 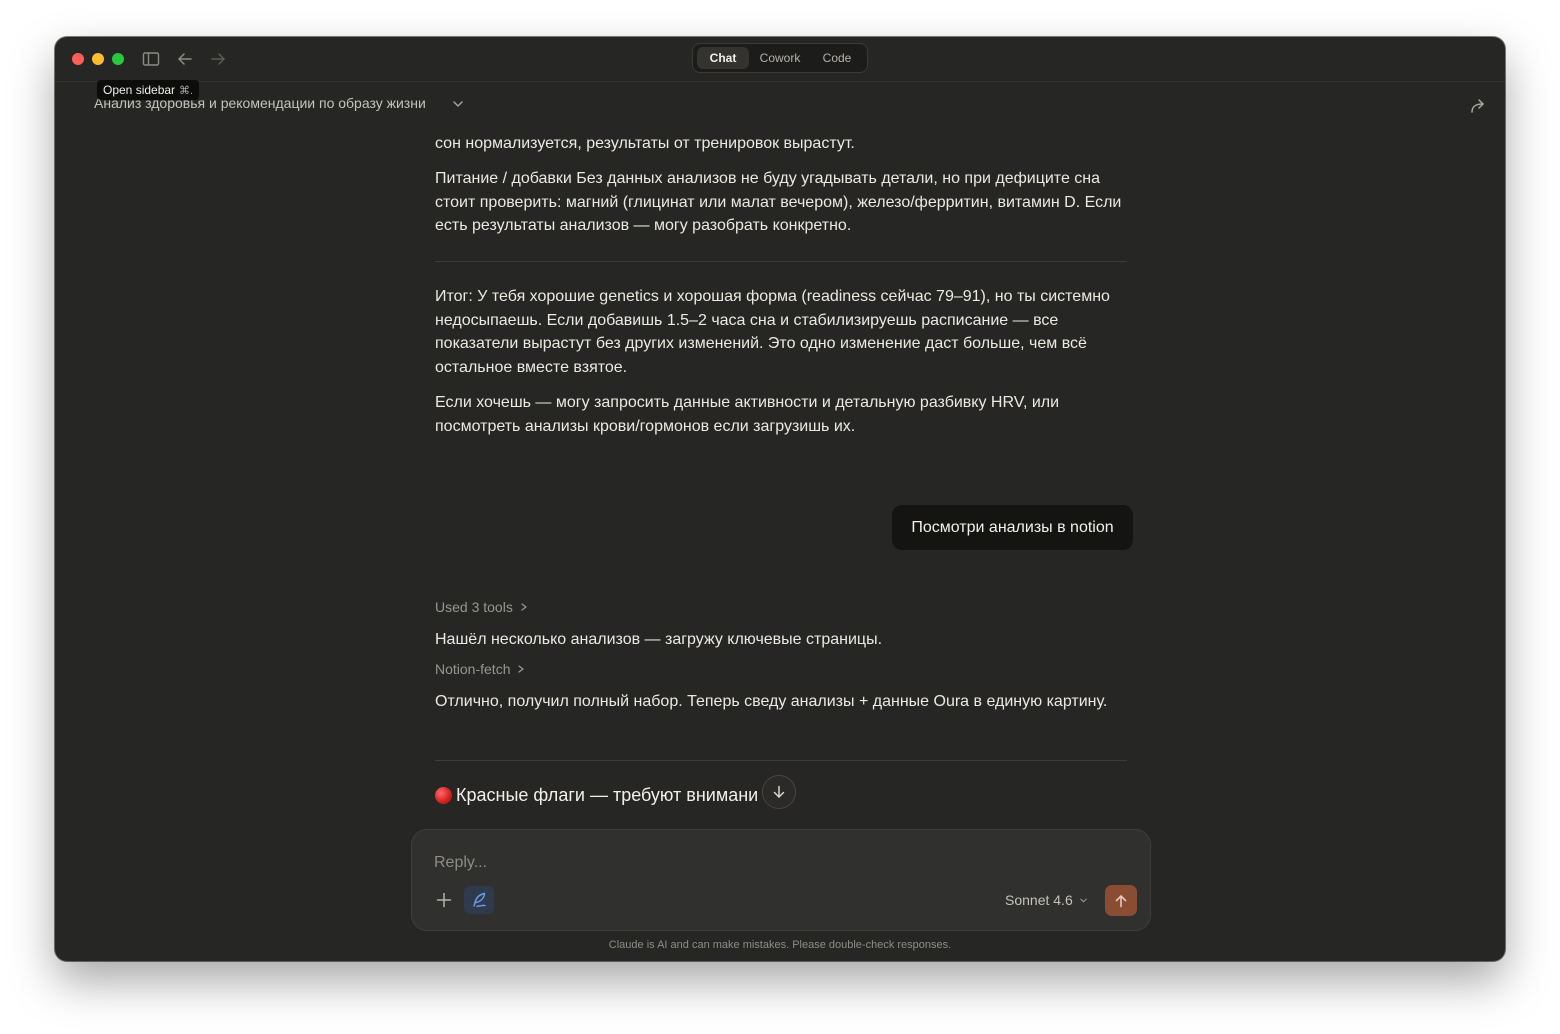 I want to click on composer: Sonnet 4.6, so click(x=781, y=880).